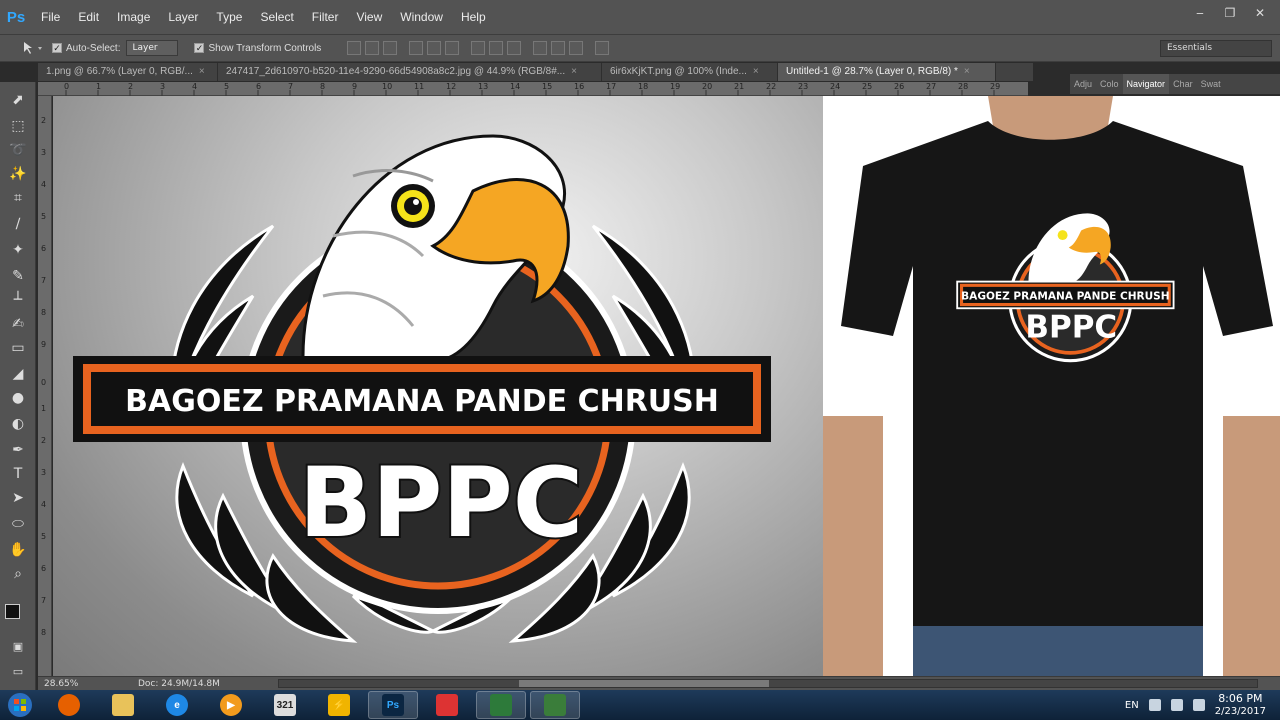  What do you see at coordinates (501, 705) in the screenshot?
I see `taskbar-camtasia` at bounding box center [501, 705].